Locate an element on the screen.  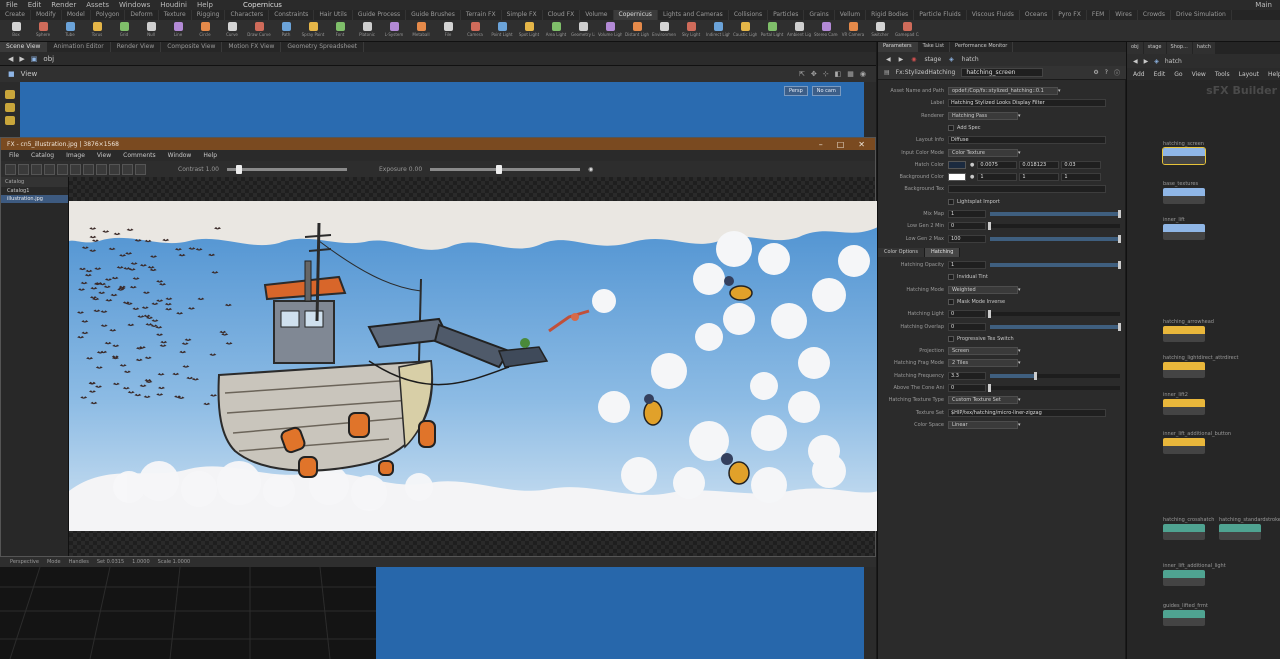
compare-icon is located at coordinates (88, 169).